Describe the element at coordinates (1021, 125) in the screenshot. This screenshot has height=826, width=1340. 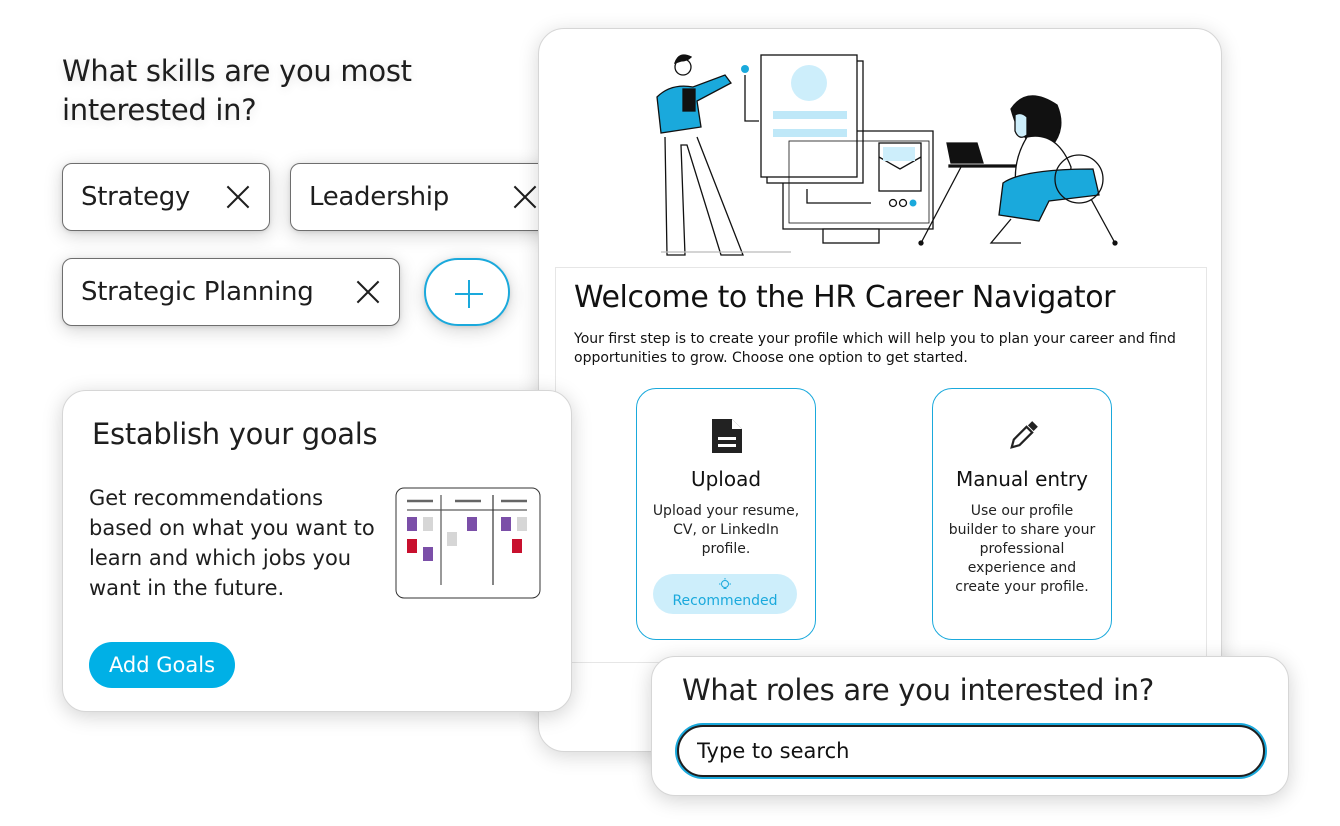
I see `woman-face` at that location.